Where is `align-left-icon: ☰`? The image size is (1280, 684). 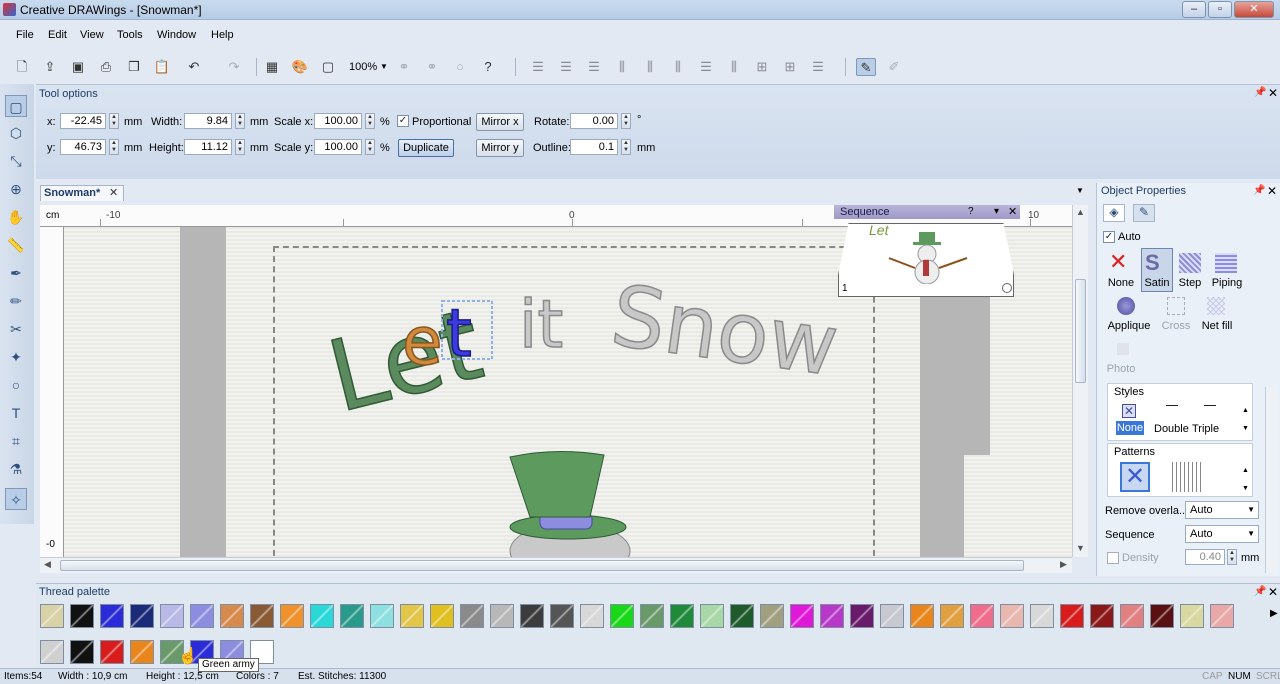
align-left-icon: ☰ is located at coordinates (538, 67).